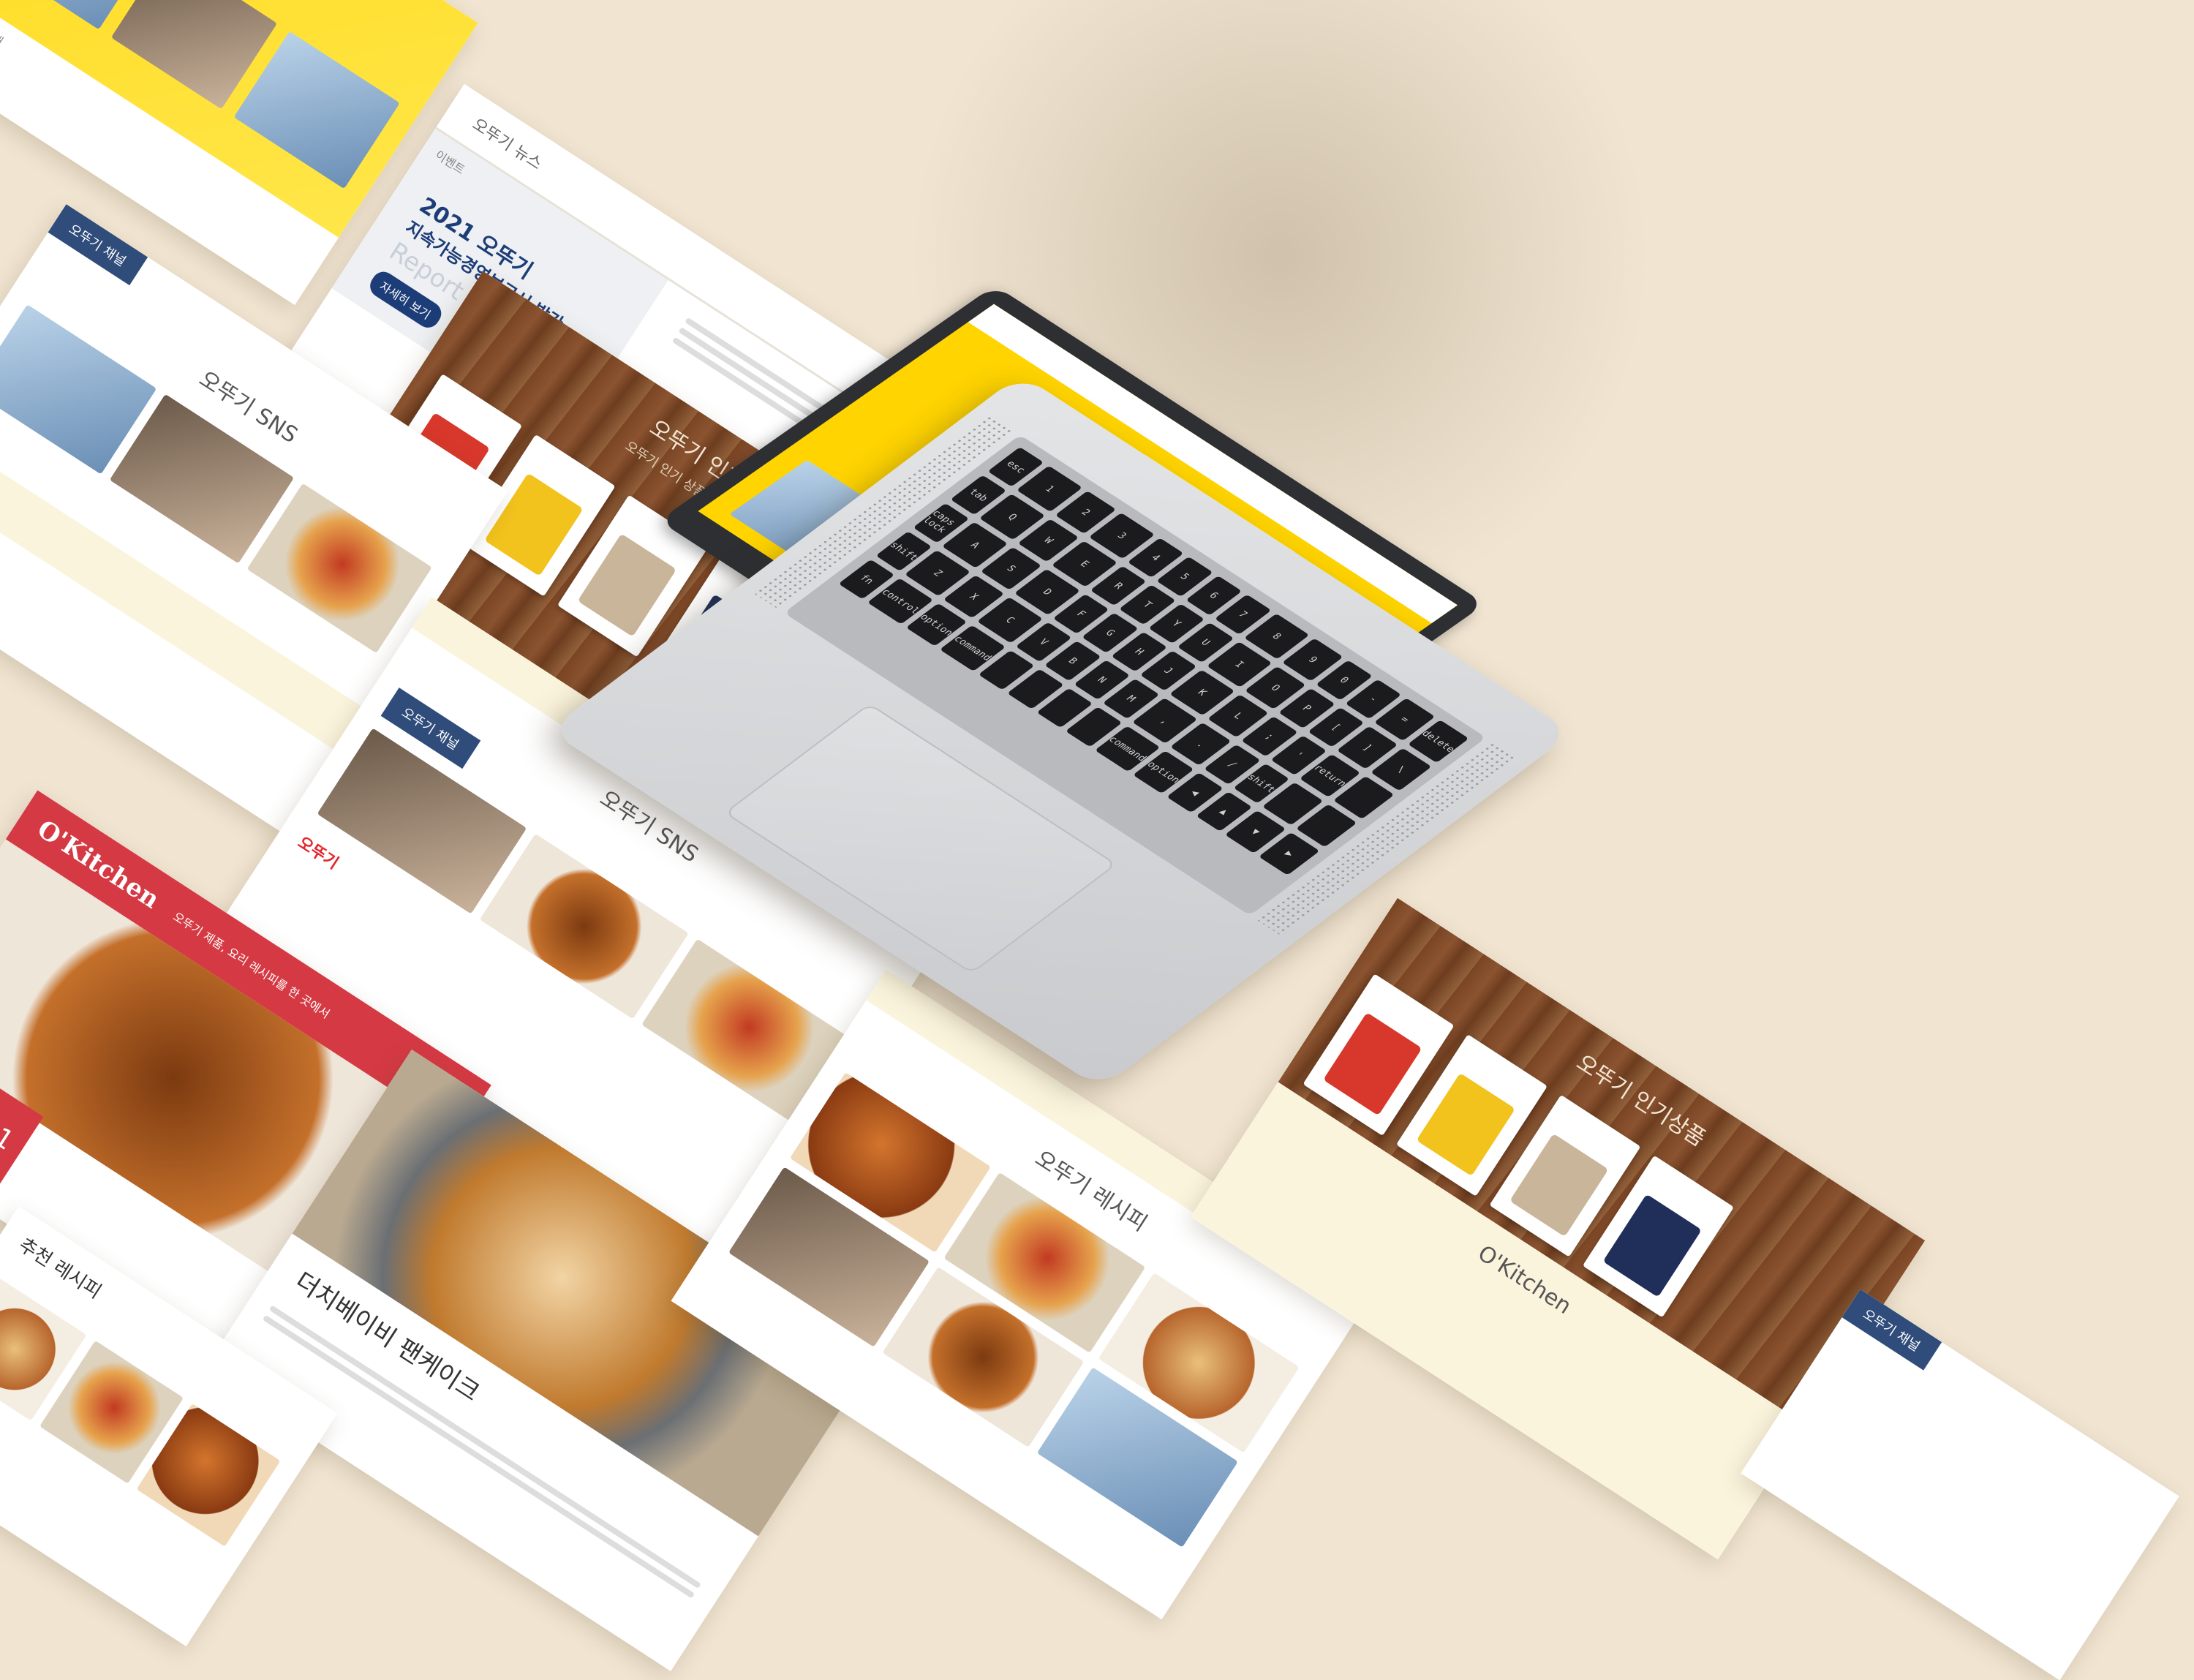 This screenshot has width=2194, height=1680. What do you see at coordinates (450, 163) in the screenshot?
I see `event-label: 이벤트` at bounding box center [450, 163].